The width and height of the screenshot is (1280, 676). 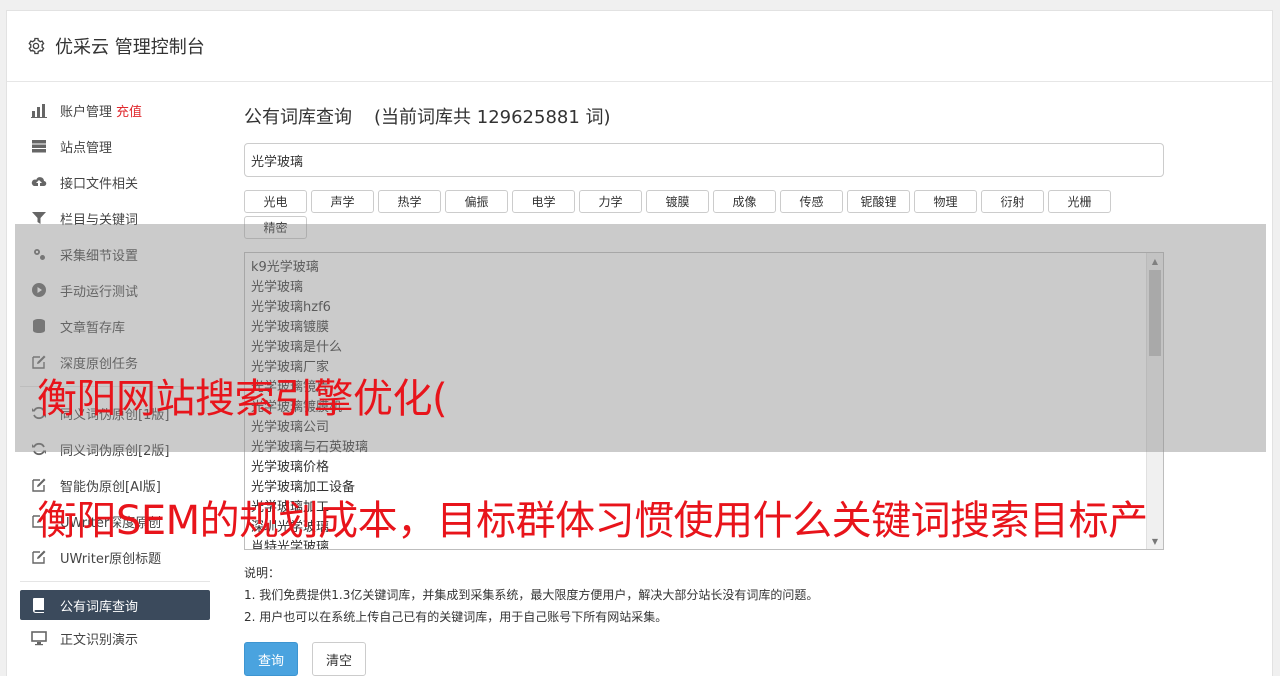 I want to click on sidebar-item-label: 公有词库查询, so click(x=99, y=607).